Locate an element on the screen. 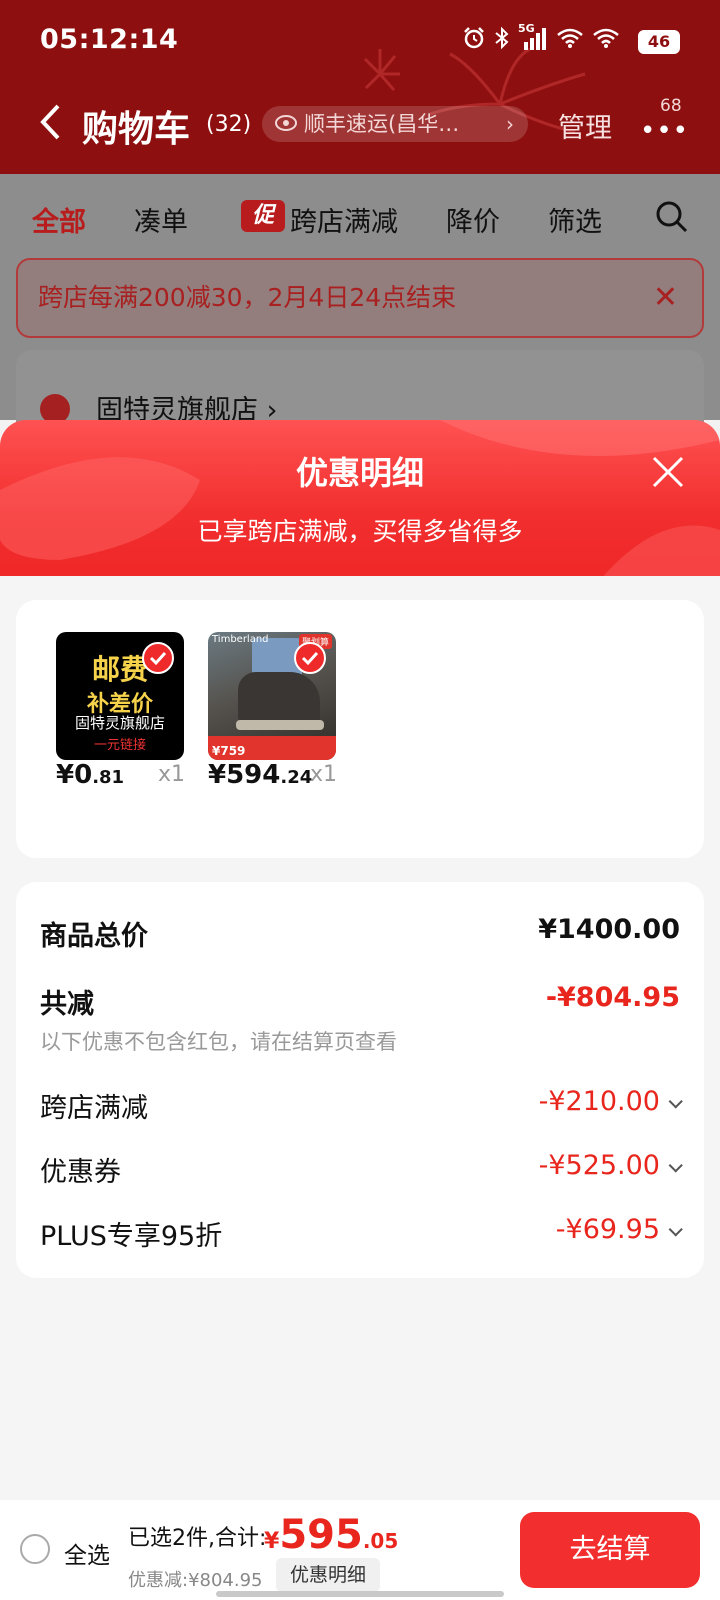  discount-item-value: -¥525.00 is located at coordinates (611, 1165).